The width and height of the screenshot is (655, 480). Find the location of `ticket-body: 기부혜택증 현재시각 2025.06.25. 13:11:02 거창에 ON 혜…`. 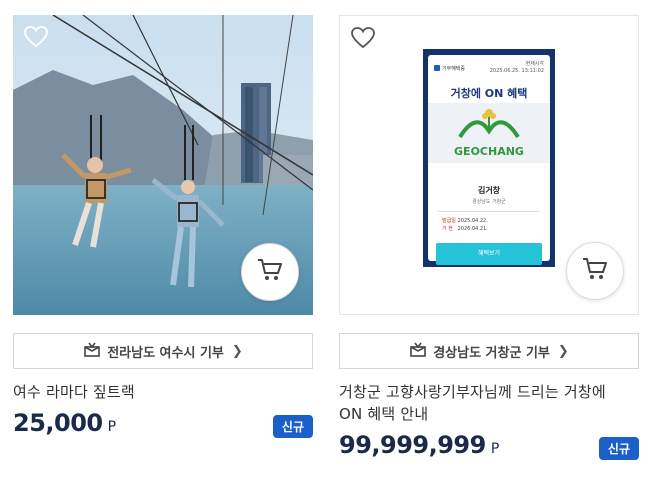

ticket-body: 기부혜택증 현재시각 2025.06.25. 13:11:02 거창에 ON 혜… is located at coordinates (489, 160).